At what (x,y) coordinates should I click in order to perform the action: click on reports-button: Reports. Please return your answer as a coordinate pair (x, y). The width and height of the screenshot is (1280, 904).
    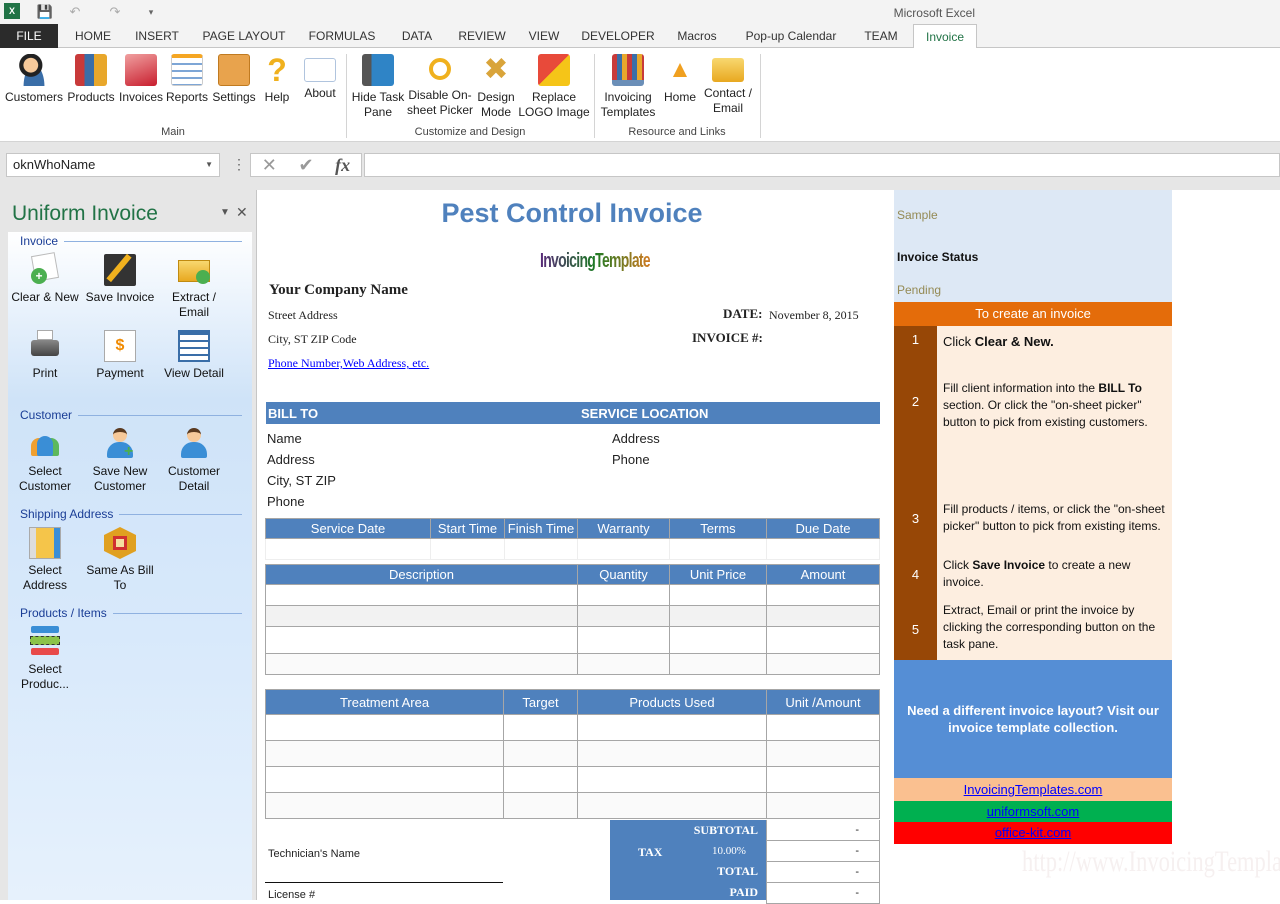
    Looking at the image, I should click on (187, 78).